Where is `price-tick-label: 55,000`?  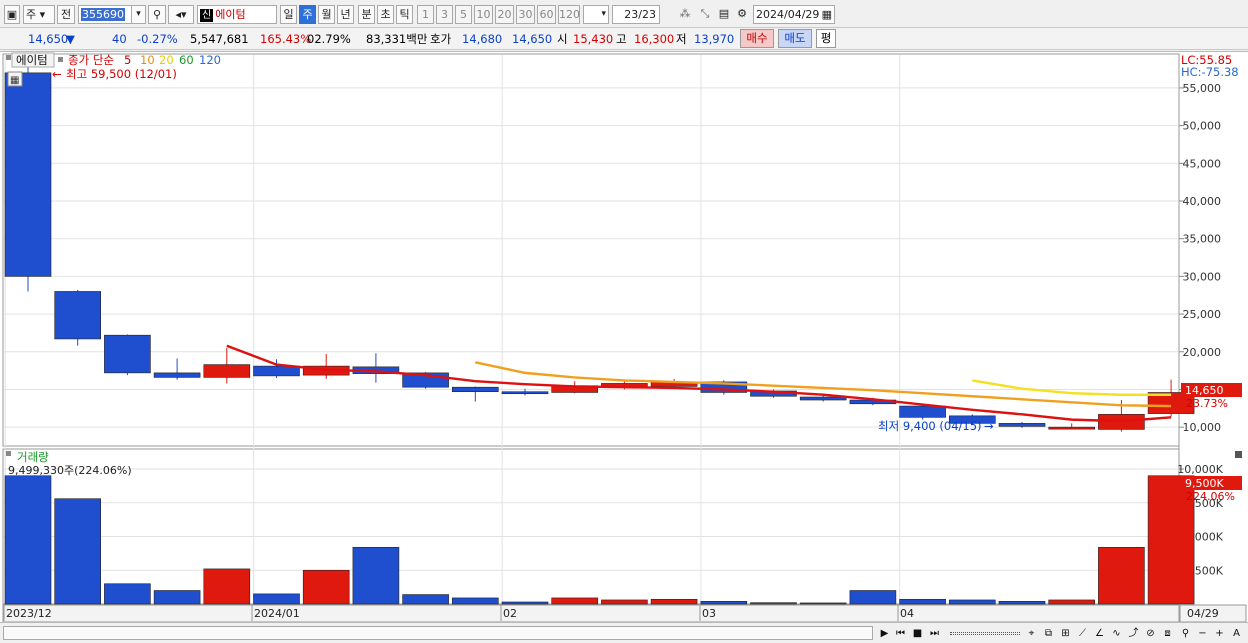
price-tick-label: 55,000 is located at coordinates (1202, 88).